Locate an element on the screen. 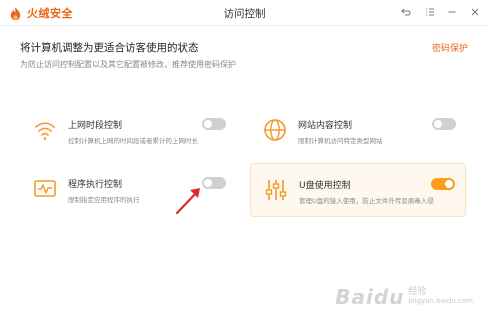  sliders-icon is located at coordinates (276, 190).